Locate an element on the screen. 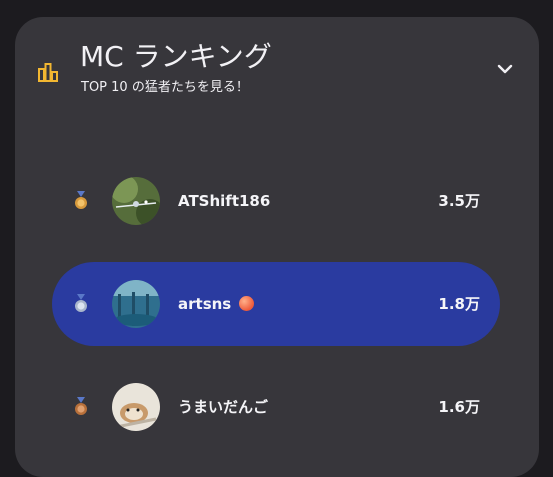  orange-ball-icon is located at coordinates (247, 303).